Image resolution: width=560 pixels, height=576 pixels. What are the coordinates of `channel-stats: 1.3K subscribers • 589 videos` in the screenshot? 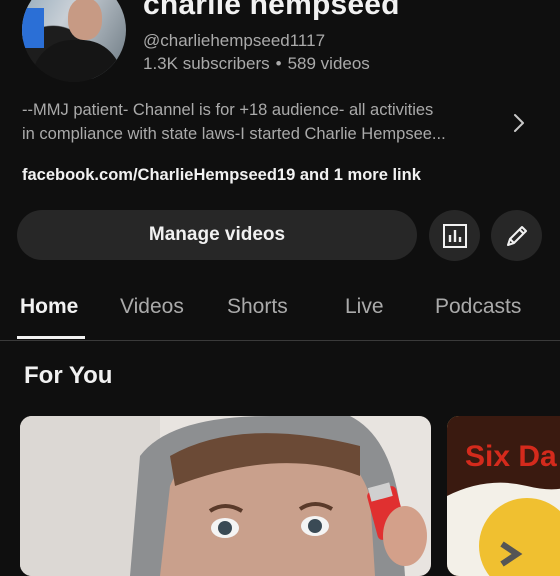 It's located at (256, 64).